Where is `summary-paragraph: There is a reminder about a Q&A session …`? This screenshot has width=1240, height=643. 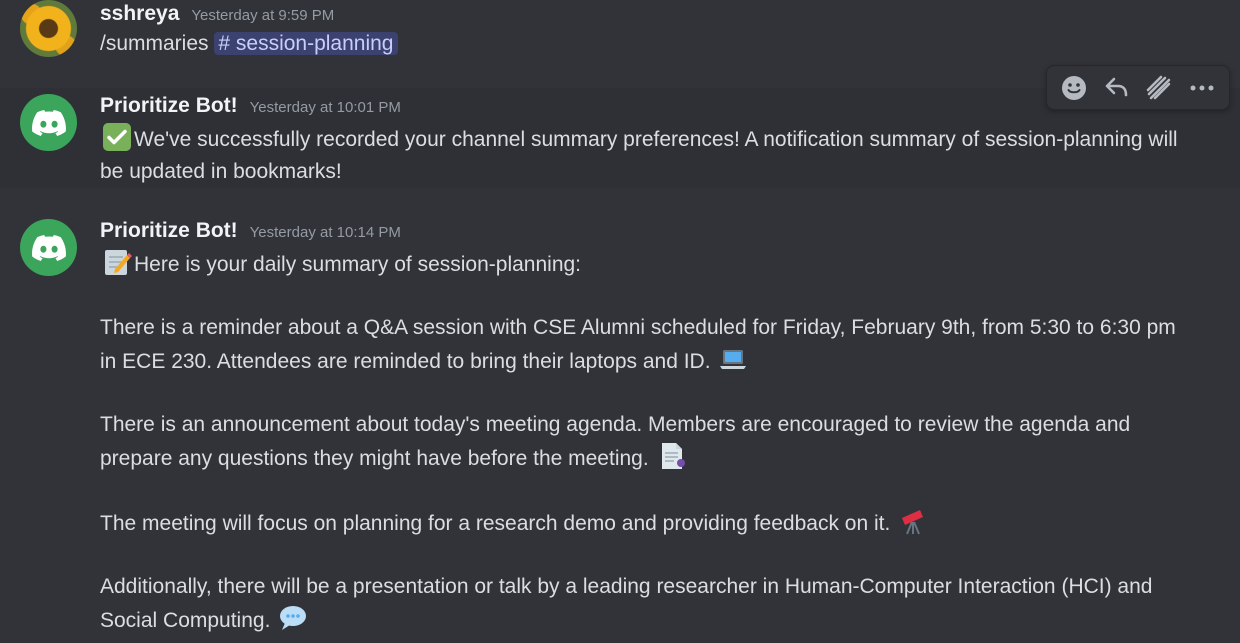 summary-paragraph: There is a reminder about a Q&A session … is located at coordinates (640, 345).